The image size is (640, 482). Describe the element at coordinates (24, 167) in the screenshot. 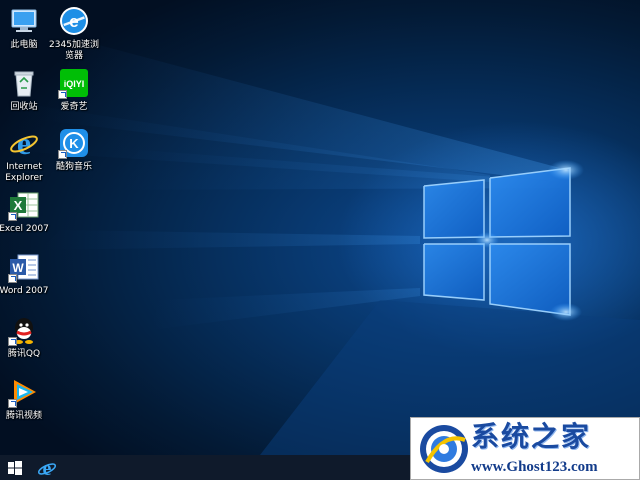

I see `desktop-icon-label: Internet` at that location.